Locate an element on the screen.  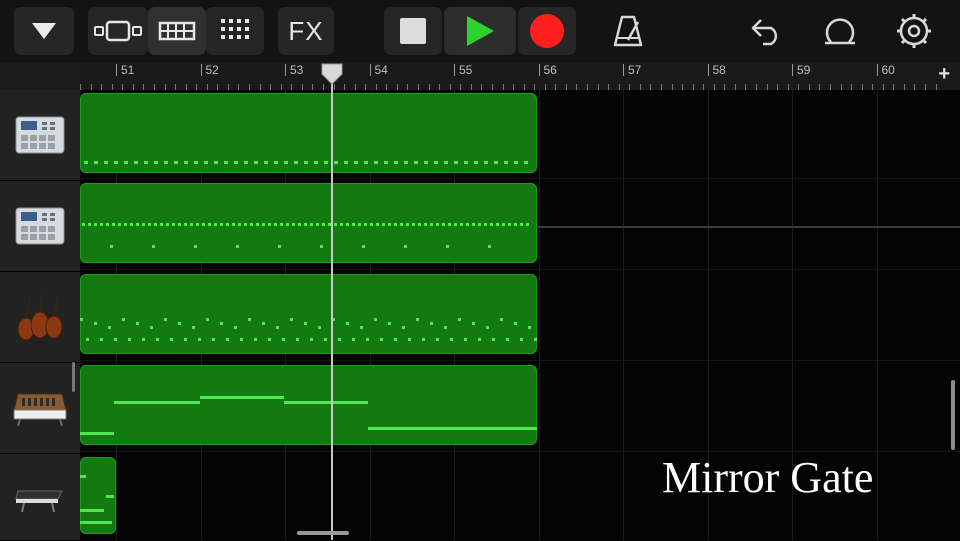
triangle-down-icon is located at coordinates (44, 31).